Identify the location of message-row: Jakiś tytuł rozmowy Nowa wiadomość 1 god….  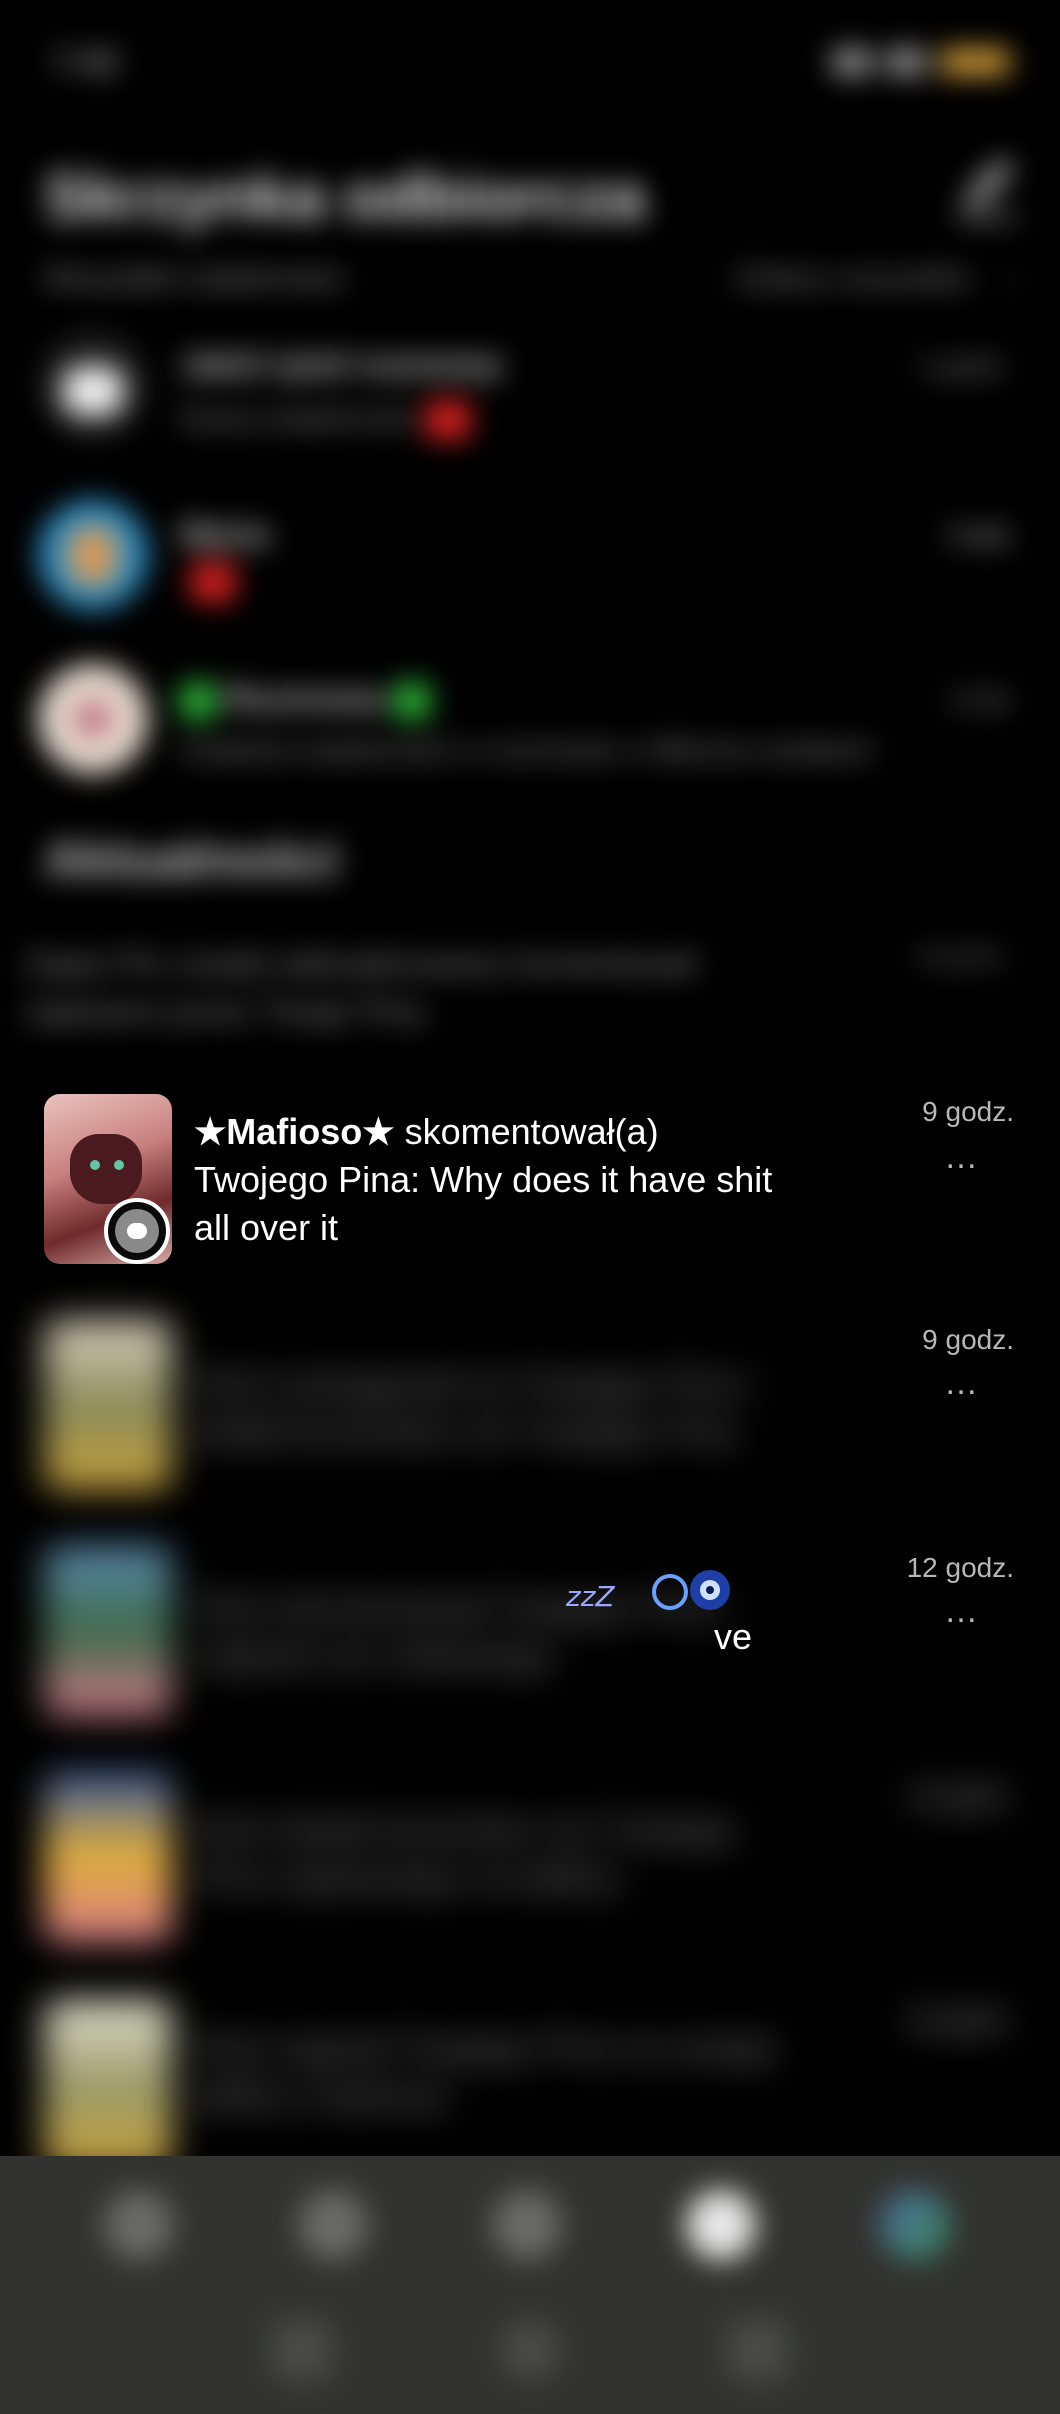
(530, 405).